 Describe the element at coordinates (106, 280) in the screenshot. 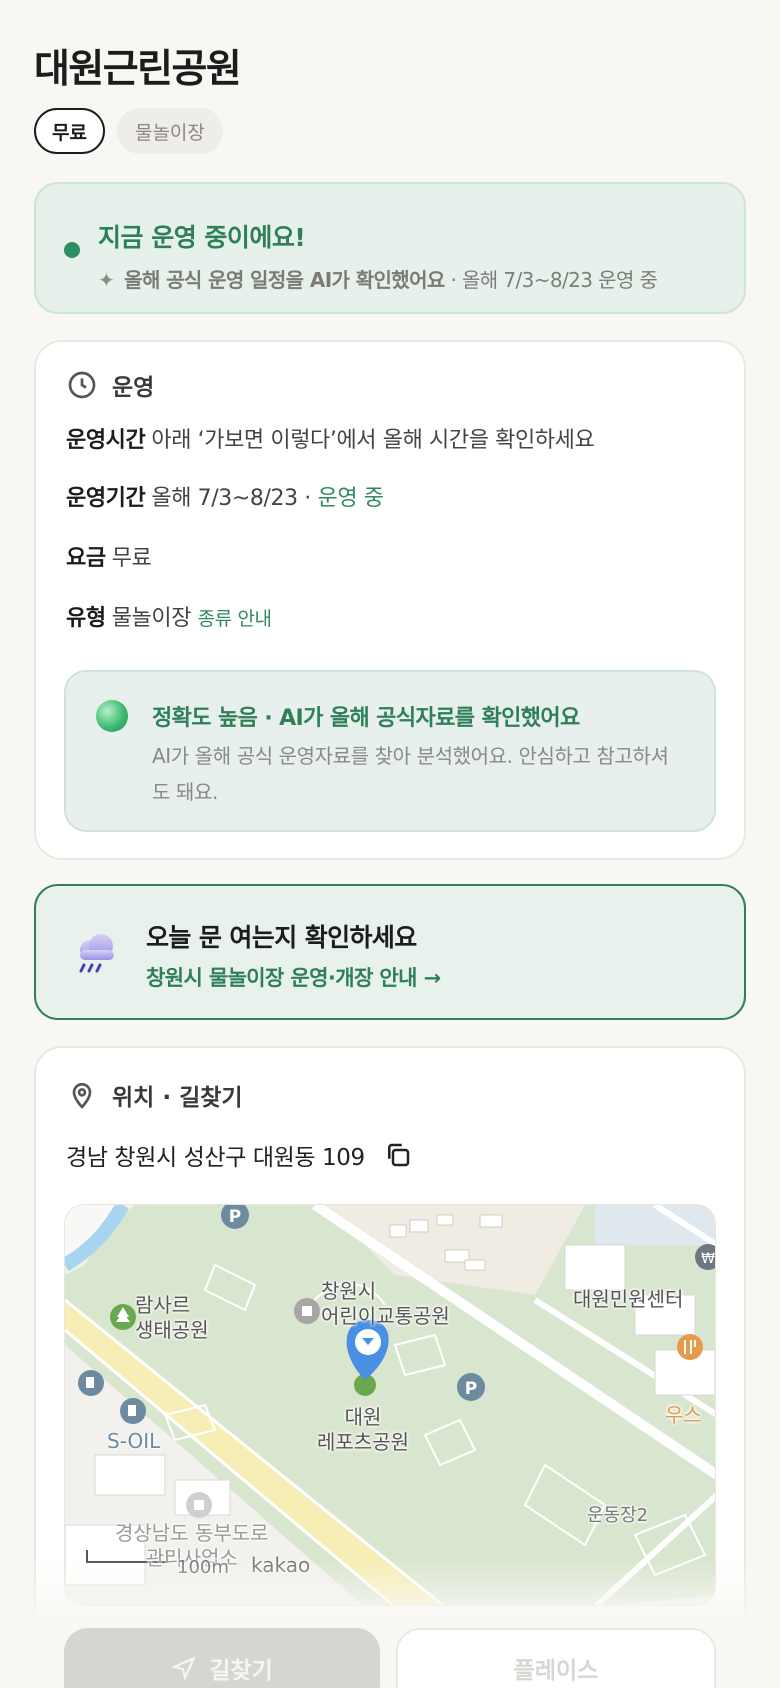

I see `sparkle-icon: ✦` at that location.